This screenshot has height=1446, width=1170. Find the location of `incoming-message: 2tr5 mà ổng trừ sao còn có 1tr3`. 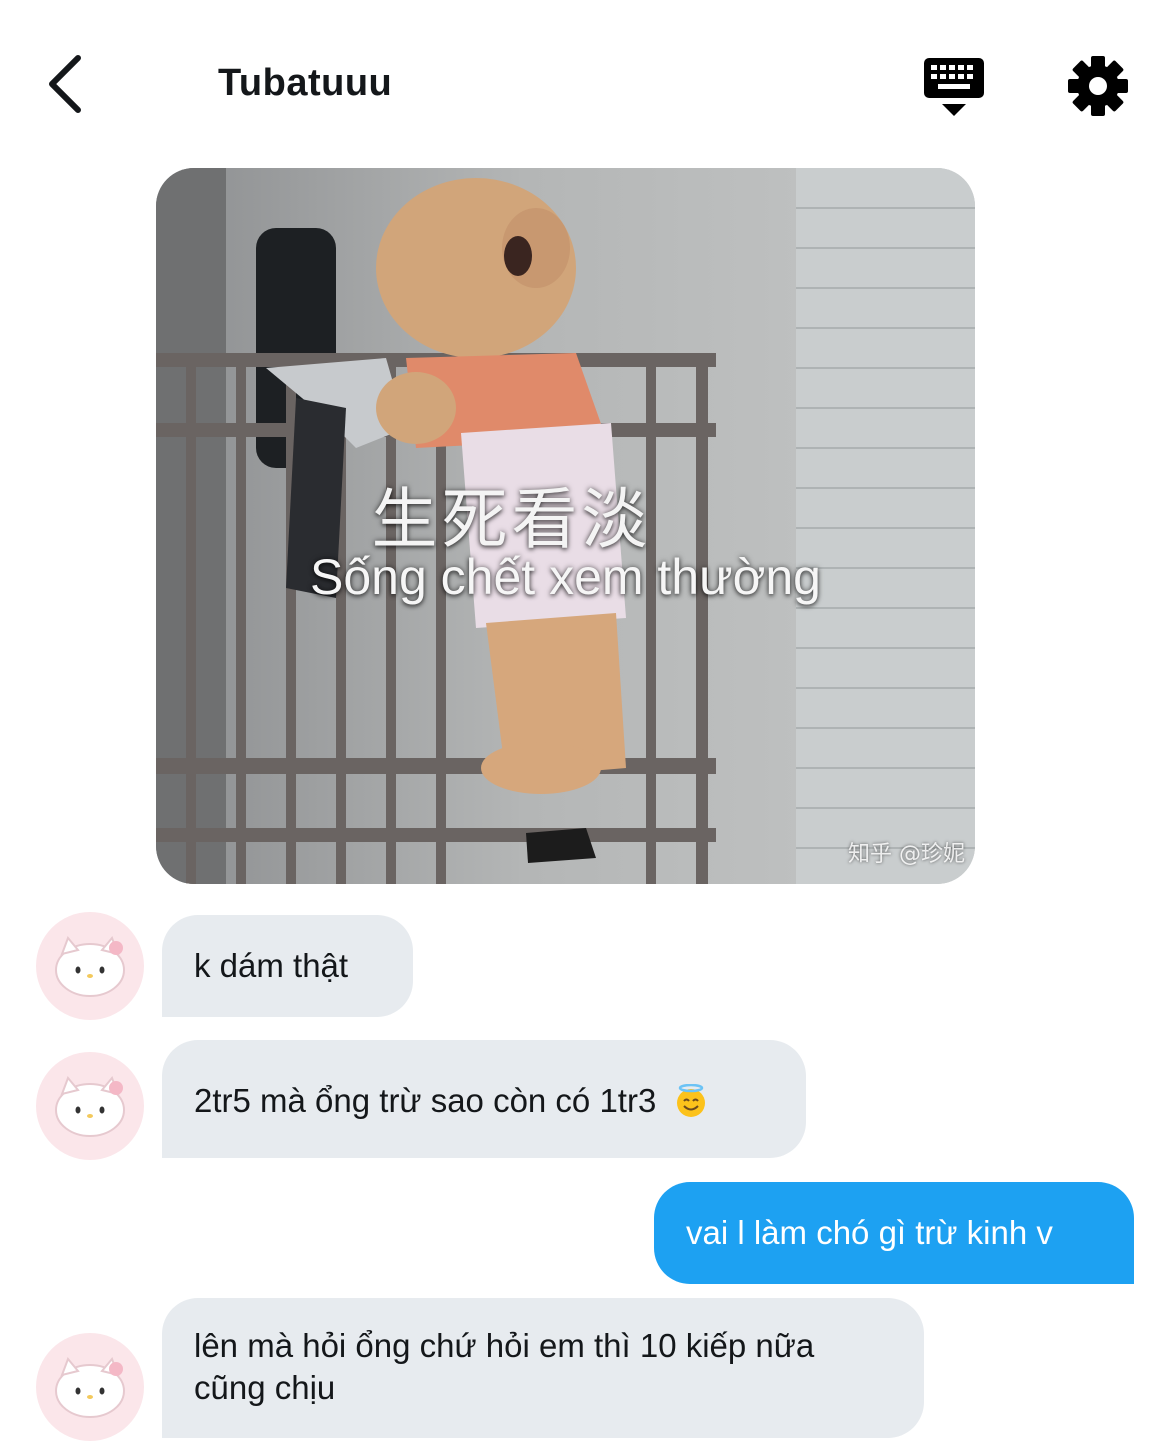

incoming-message: 2tr5 mà ổng trừ sao còn có 1tr3 is located at coordinates (484, 1099).